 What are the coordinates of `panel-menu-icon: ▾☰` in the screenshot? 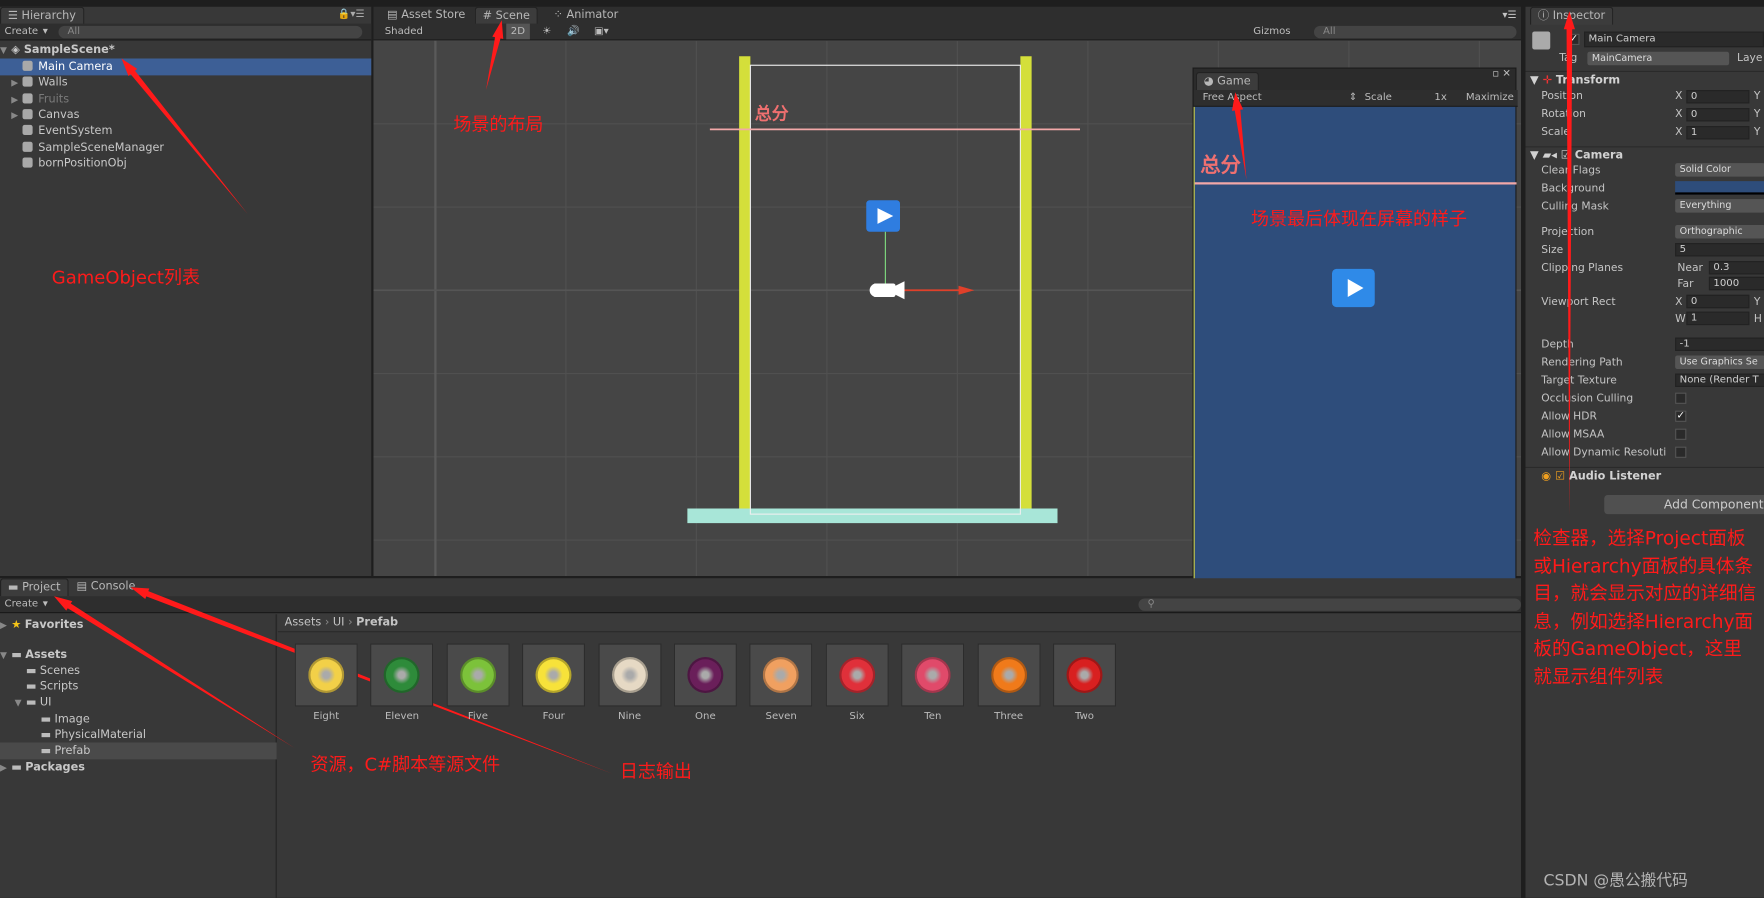 It's located at (1509, 15).